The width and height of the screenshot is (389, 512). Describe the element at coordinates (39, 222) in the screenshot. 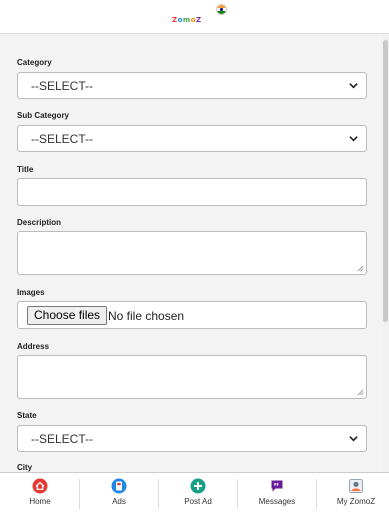

I see `description-label: Description` at that location.